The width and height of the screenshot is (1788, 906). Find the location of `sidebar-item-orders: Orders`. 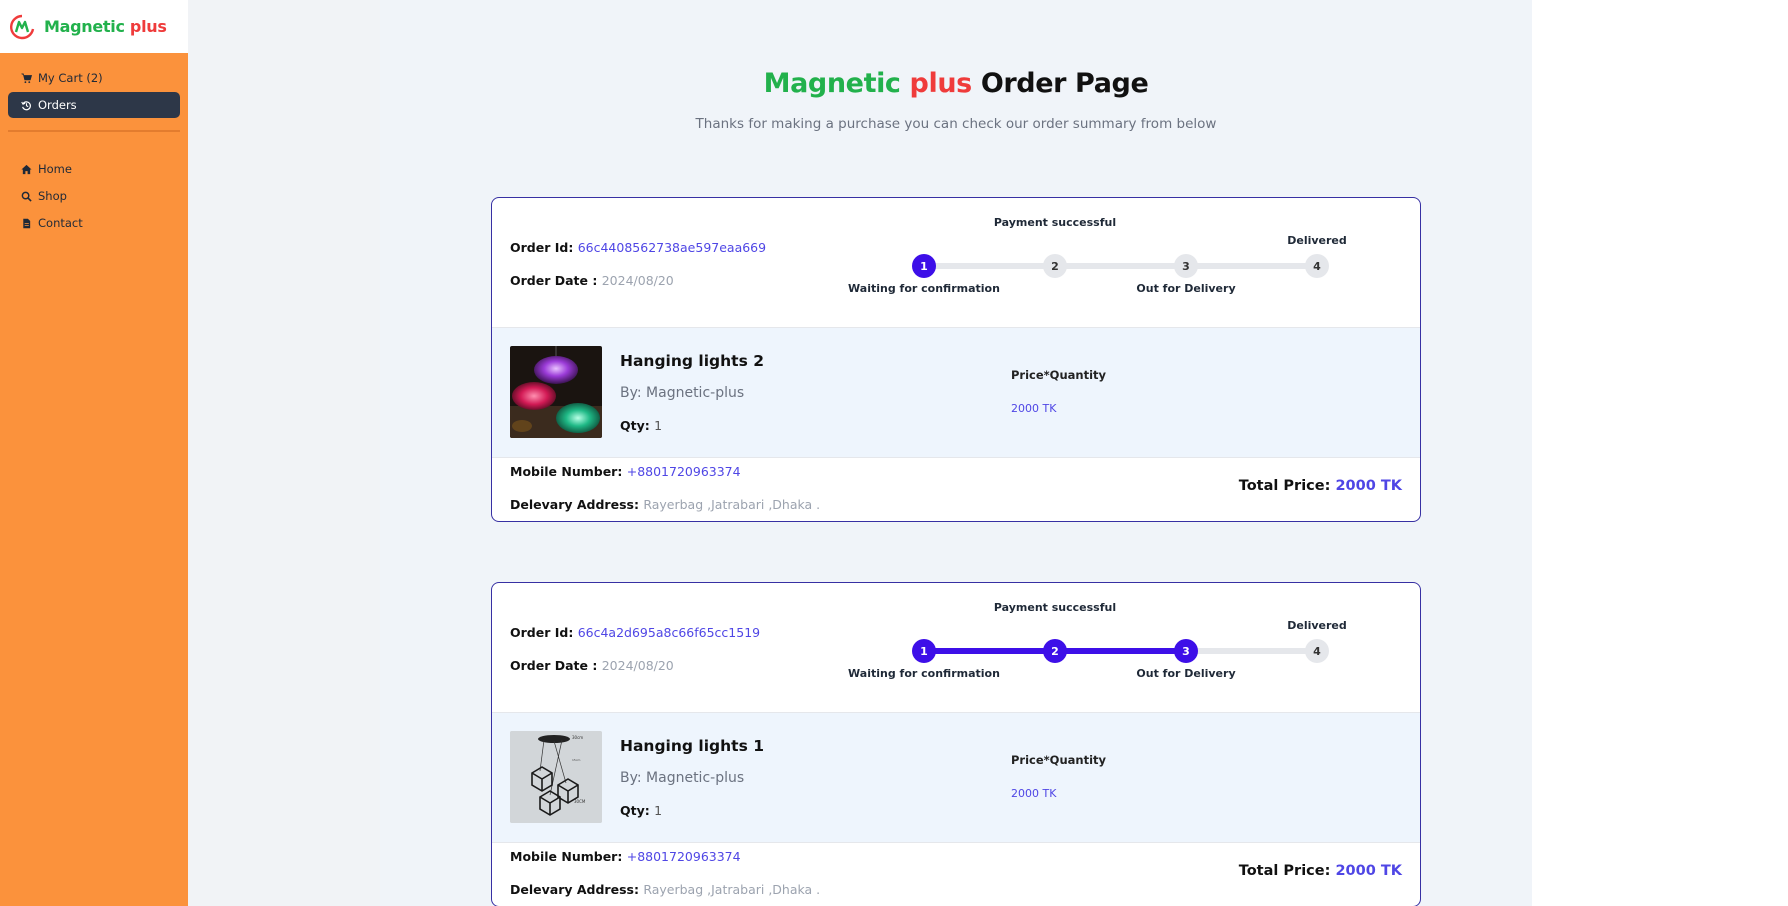

sidebar-item-orders: Orders is located at coordinates (94, 105).